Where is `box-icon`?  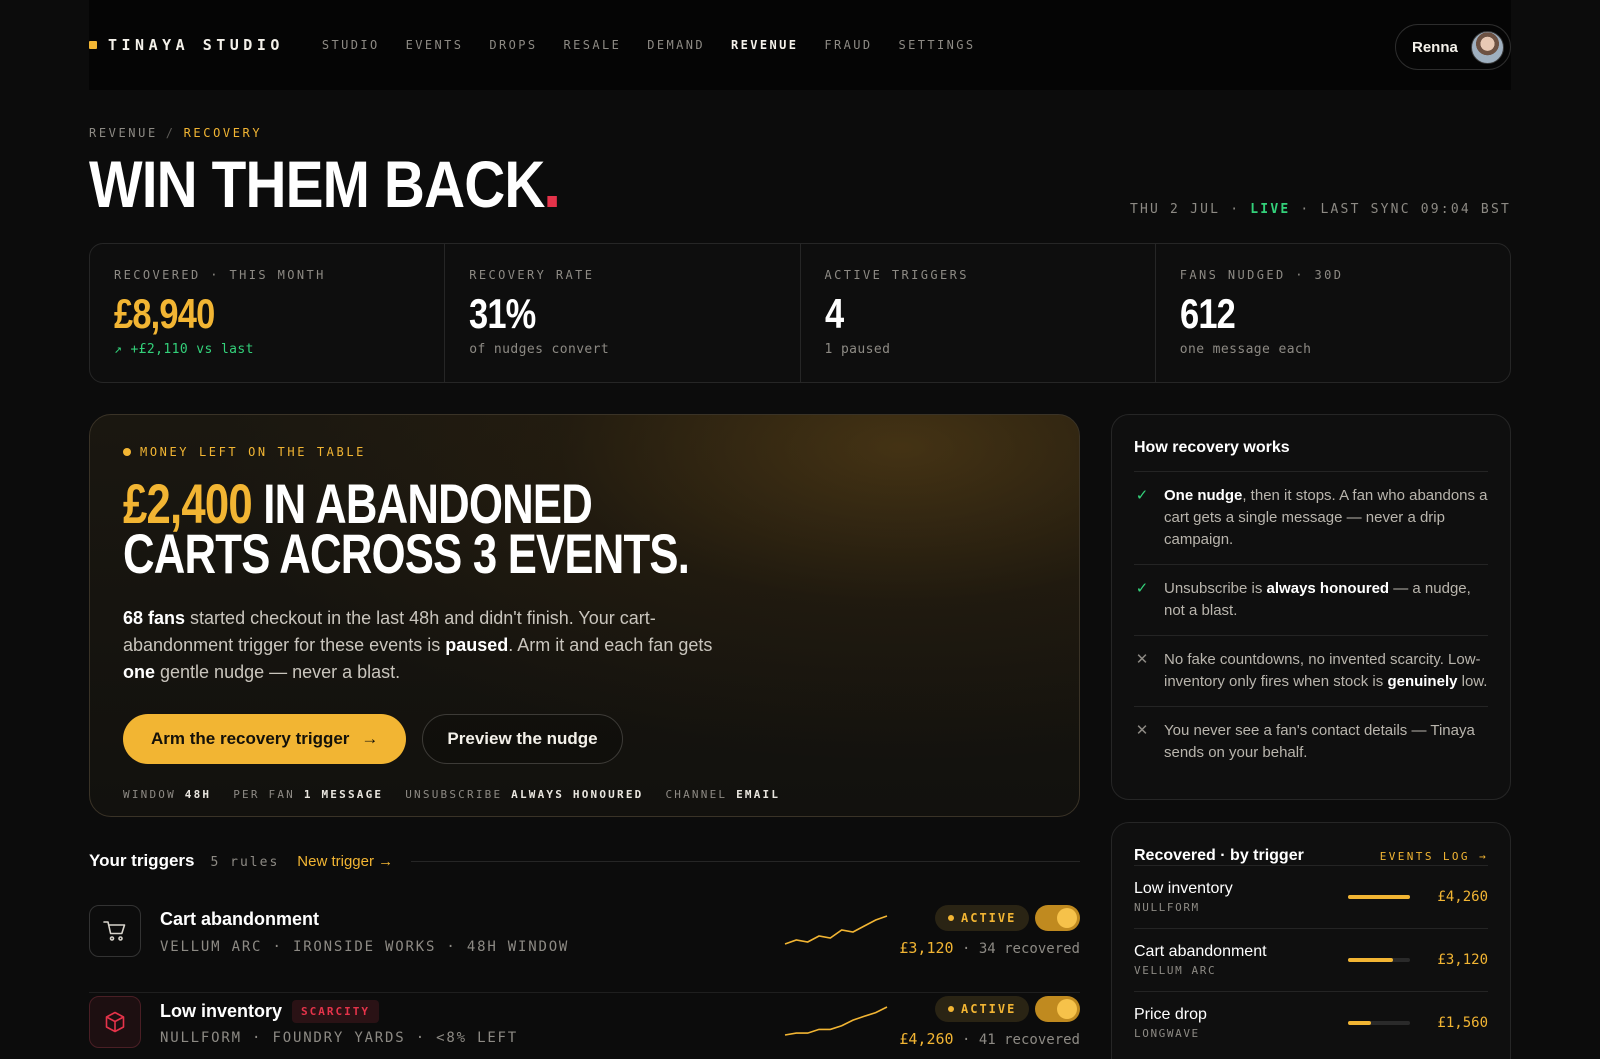 box-icon is located at coordinates (115, 1022).